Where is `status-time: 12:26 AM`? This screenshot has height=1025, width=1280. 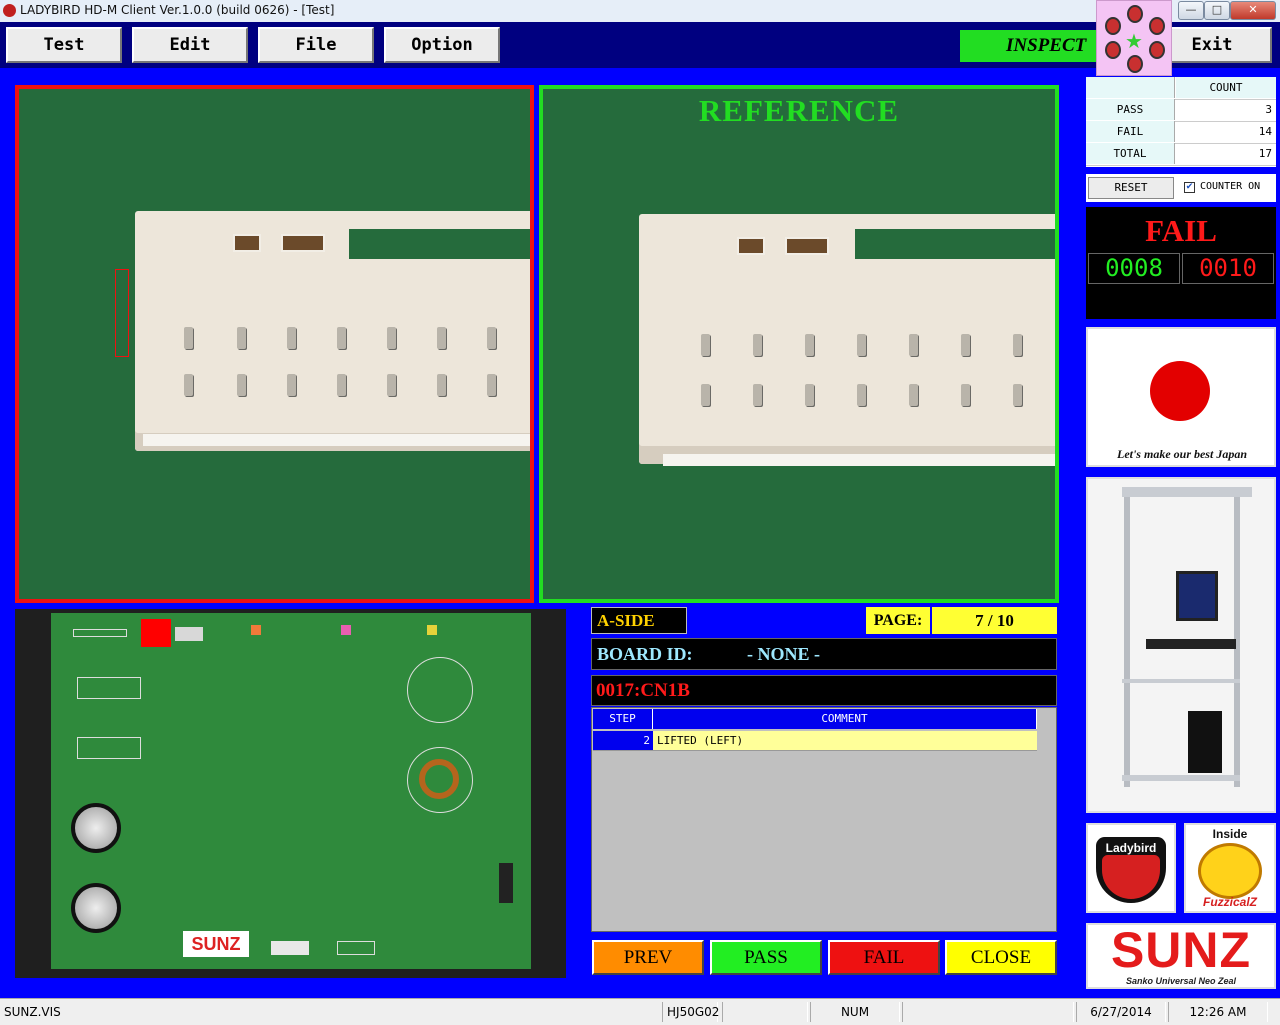
status-time: 12:26 AM is located at coordinates (1218, 1012).